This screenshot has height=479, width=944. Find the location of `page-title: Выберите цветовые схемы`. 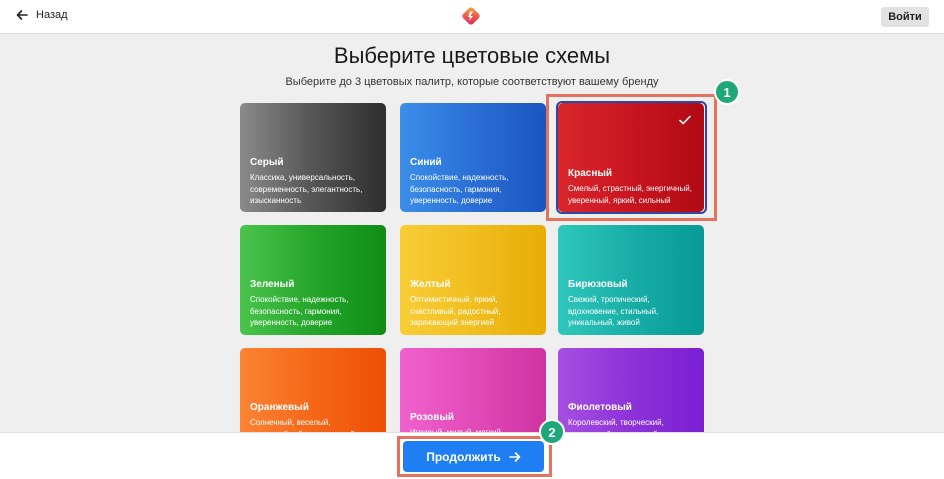

page-title: Выберите цветовые схемы is located at coordinates (472, 55).